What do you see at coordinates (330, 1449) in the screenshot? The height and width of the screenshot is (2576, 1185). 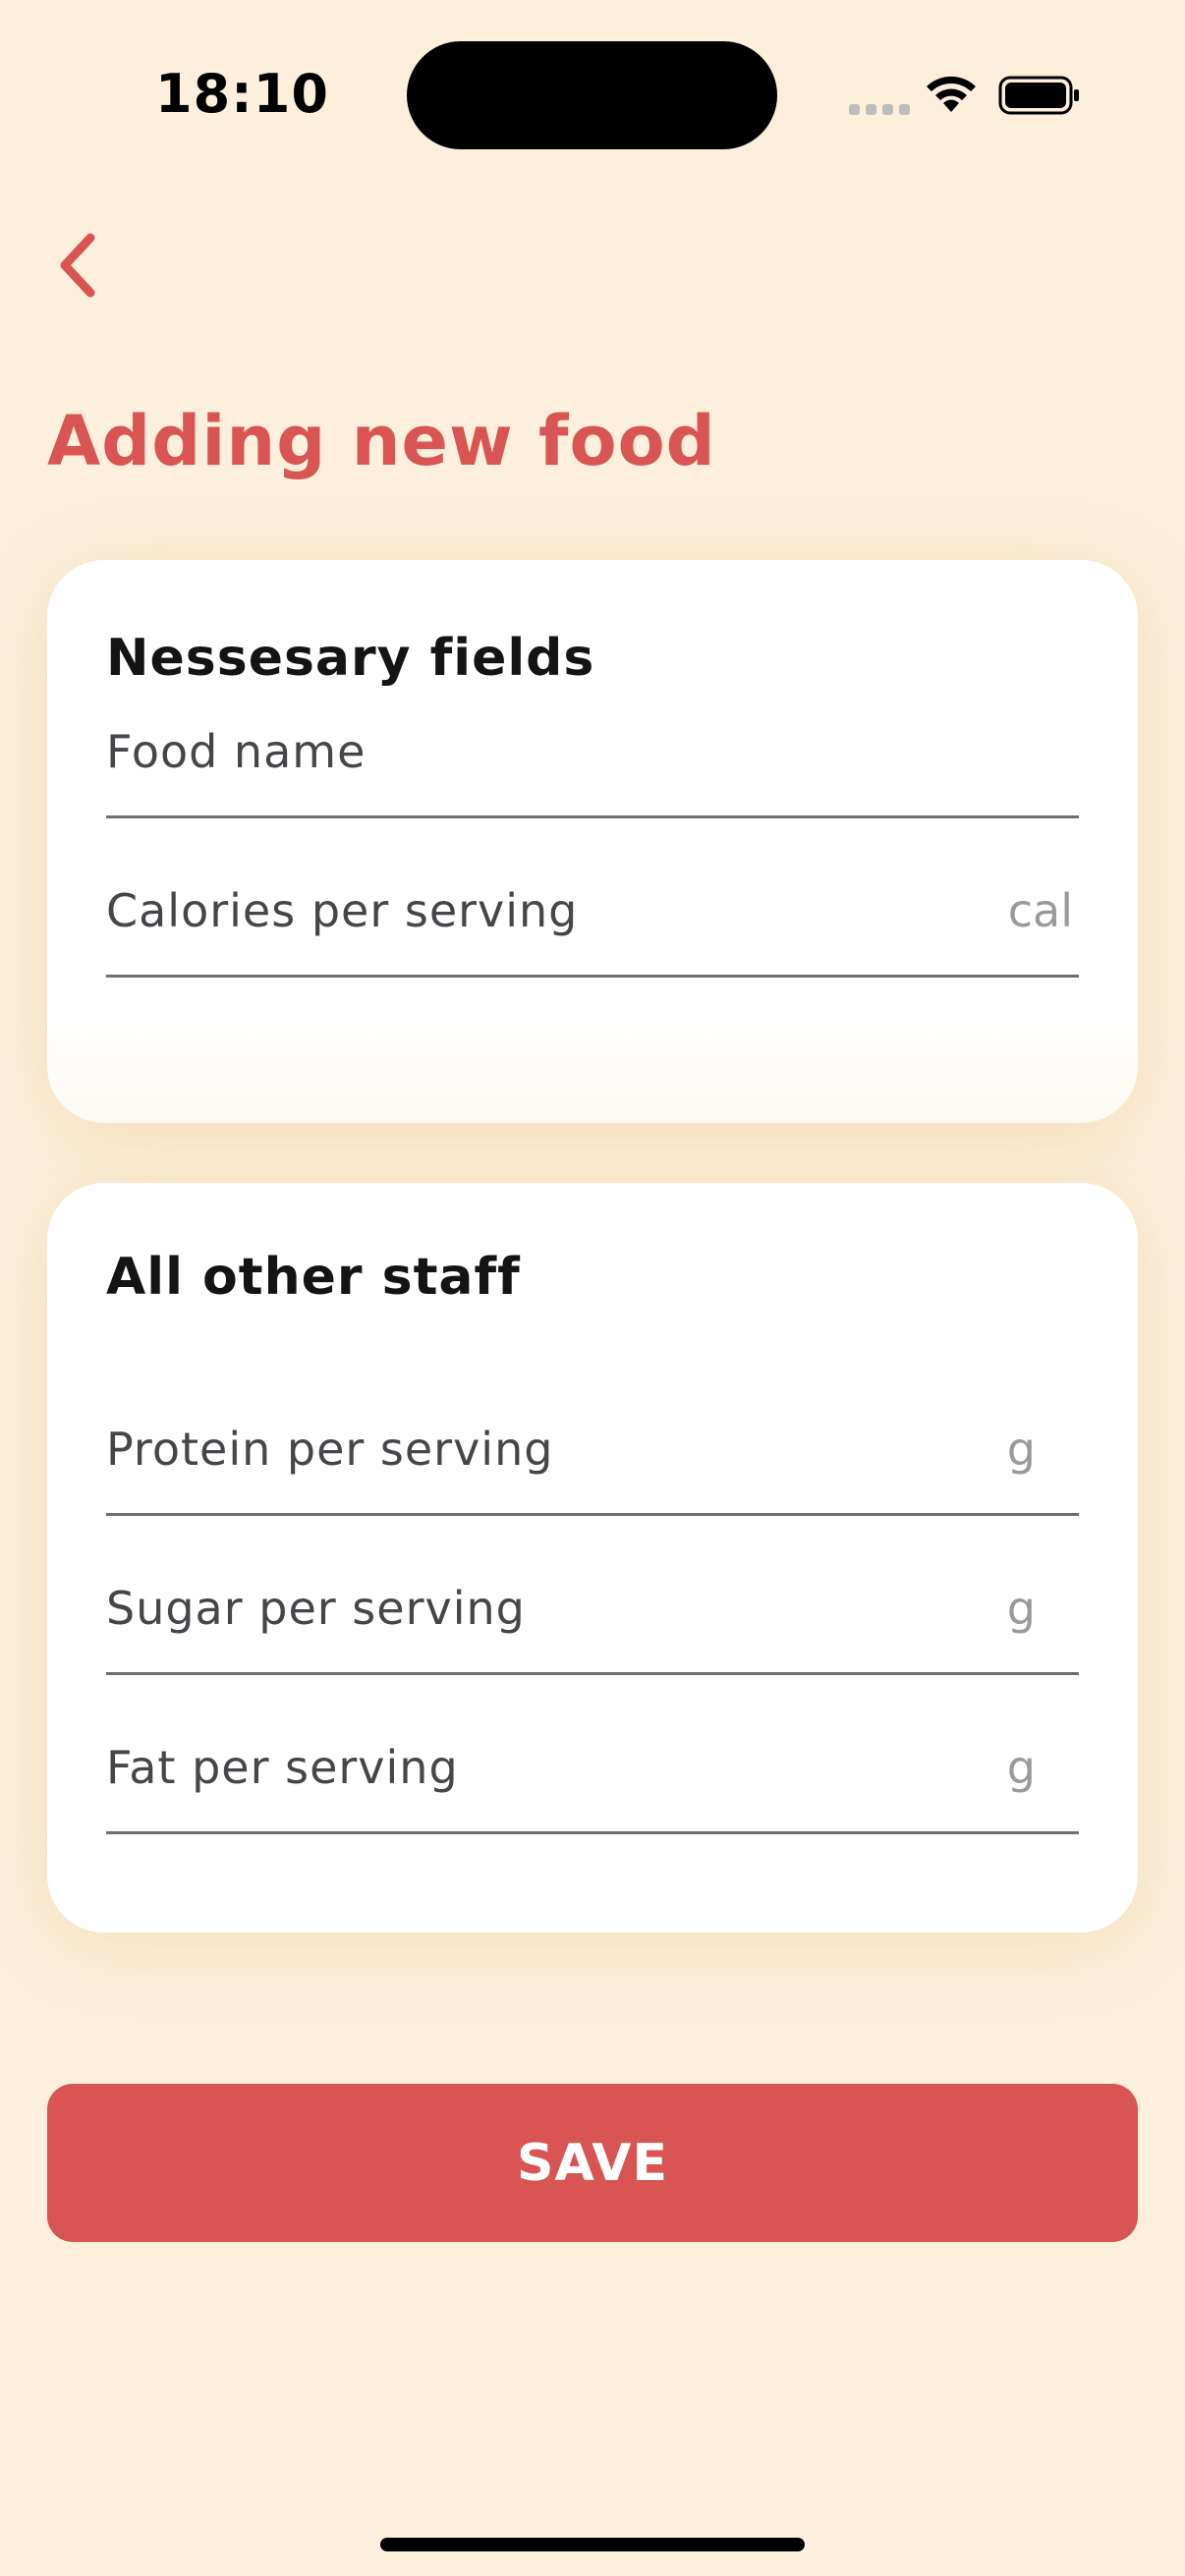 I see `protein-label: Protein per serving` at bounding box center [330, 1449].